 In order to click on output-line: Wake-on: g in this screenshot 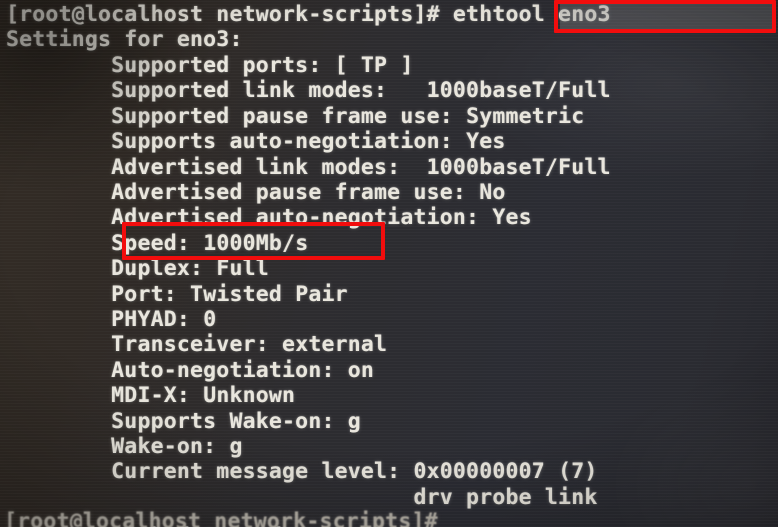, I will do `click(124, 446)`.